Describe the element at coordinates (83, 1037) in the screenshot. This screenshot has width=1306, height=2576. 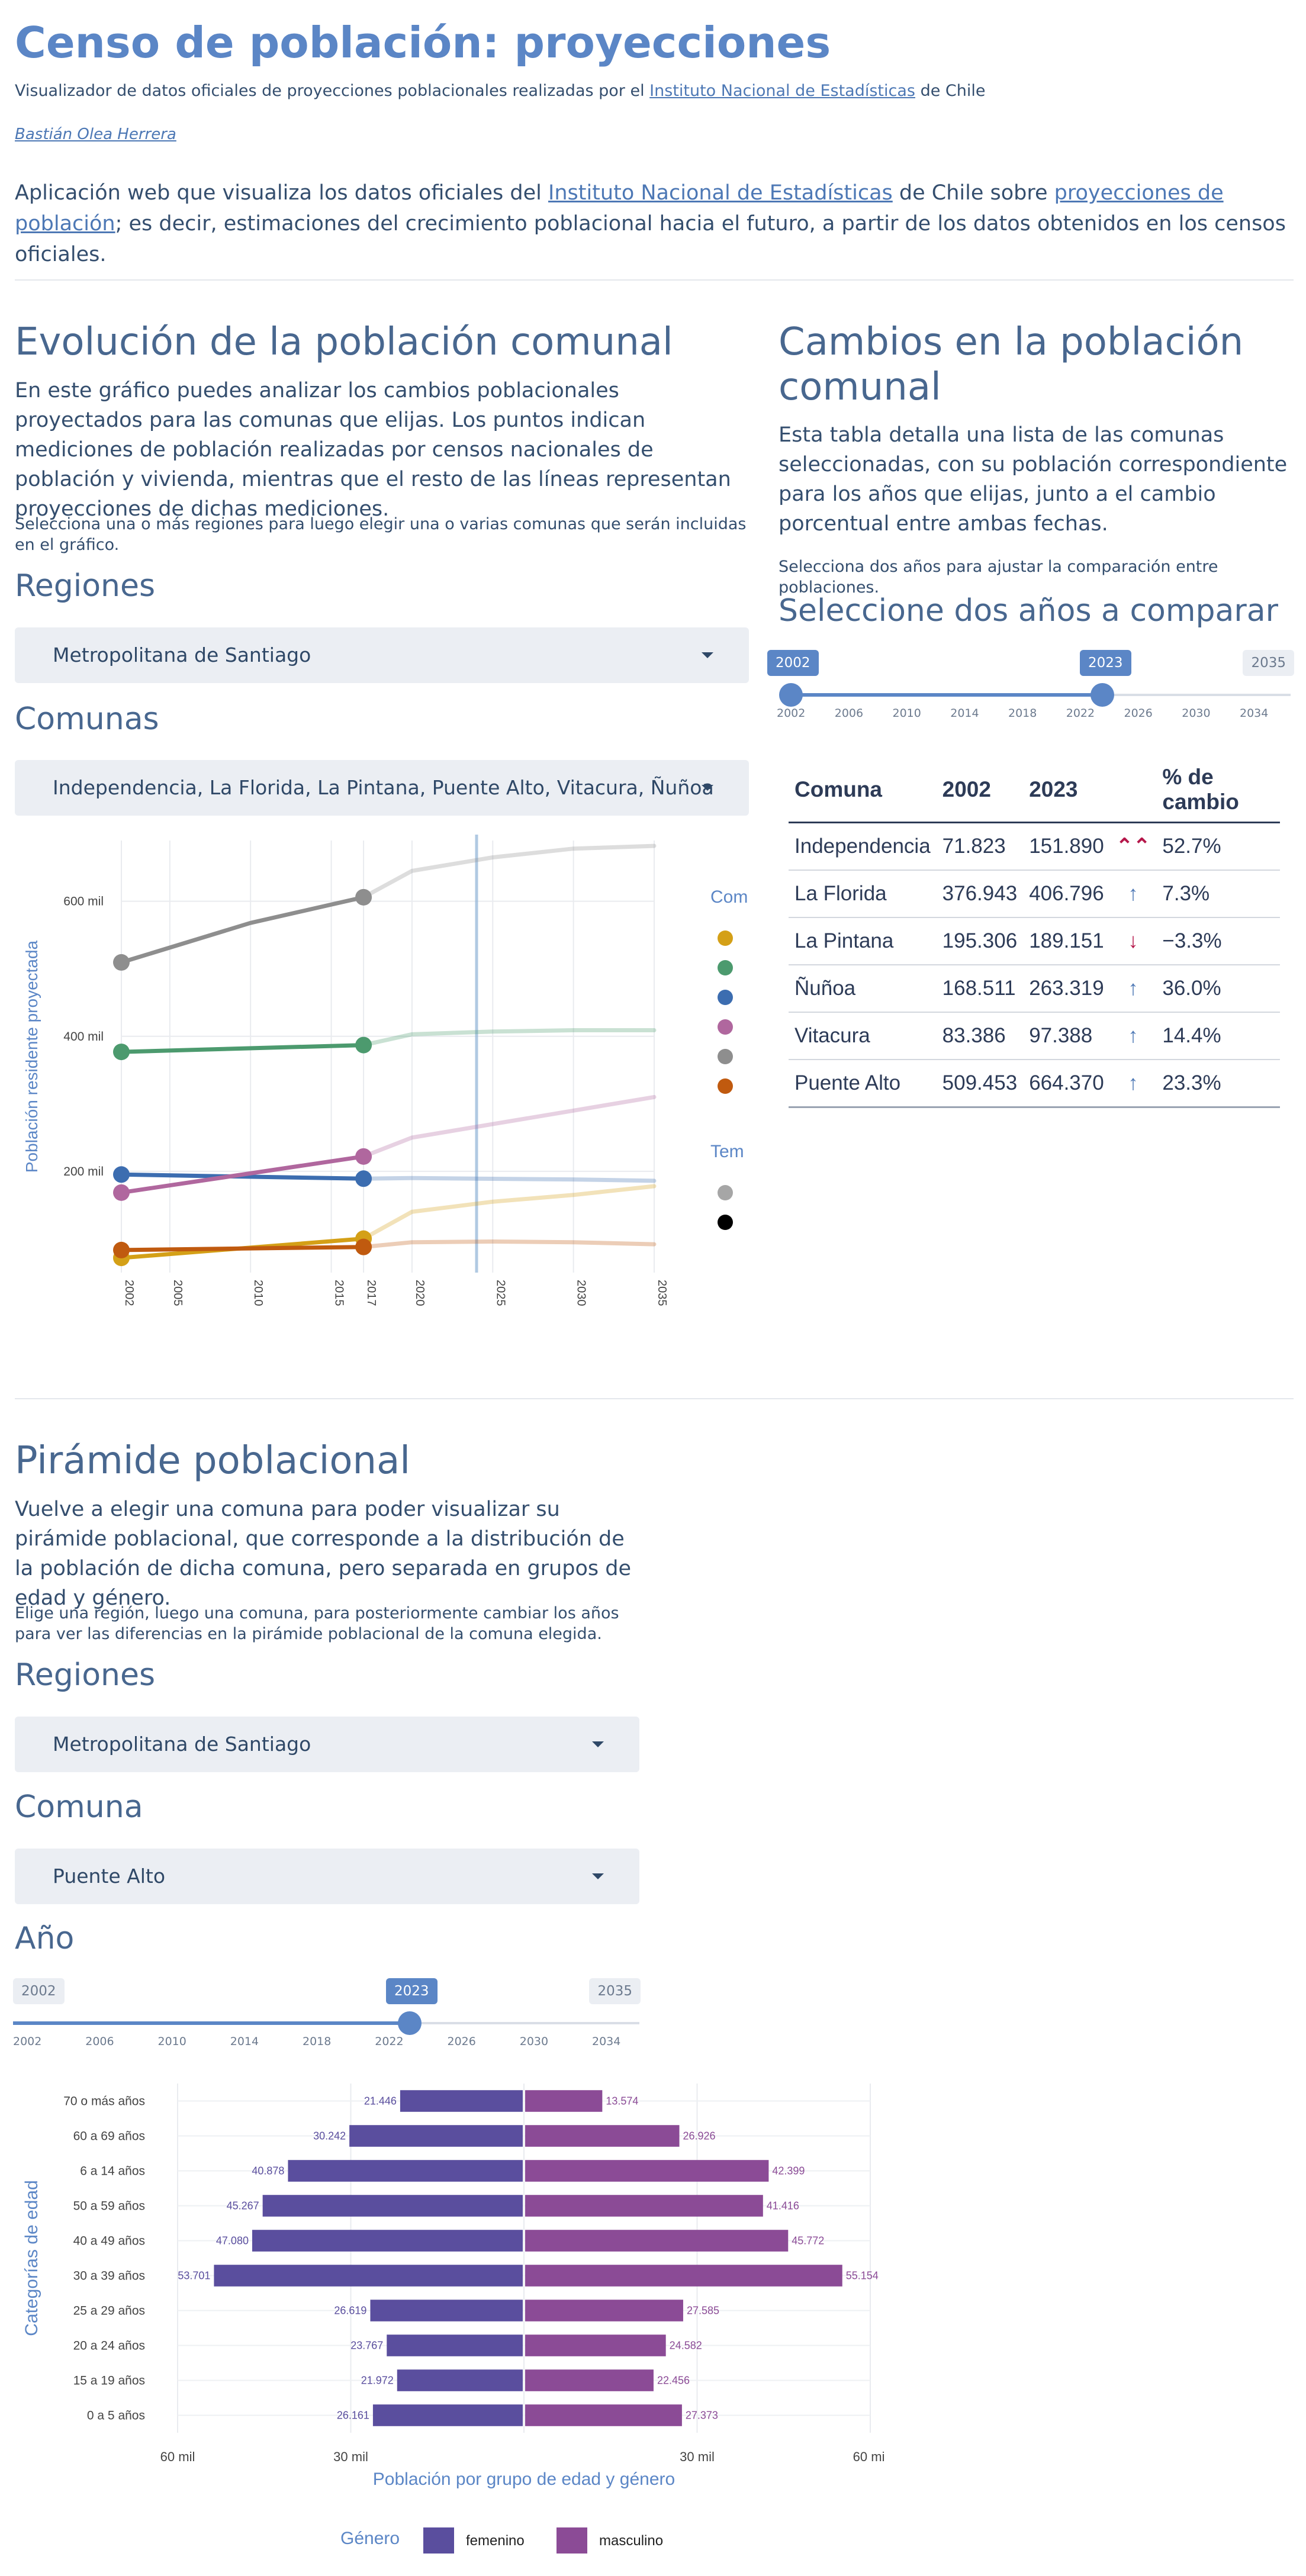
I see `y-tick-label: 400 mil` at that location.